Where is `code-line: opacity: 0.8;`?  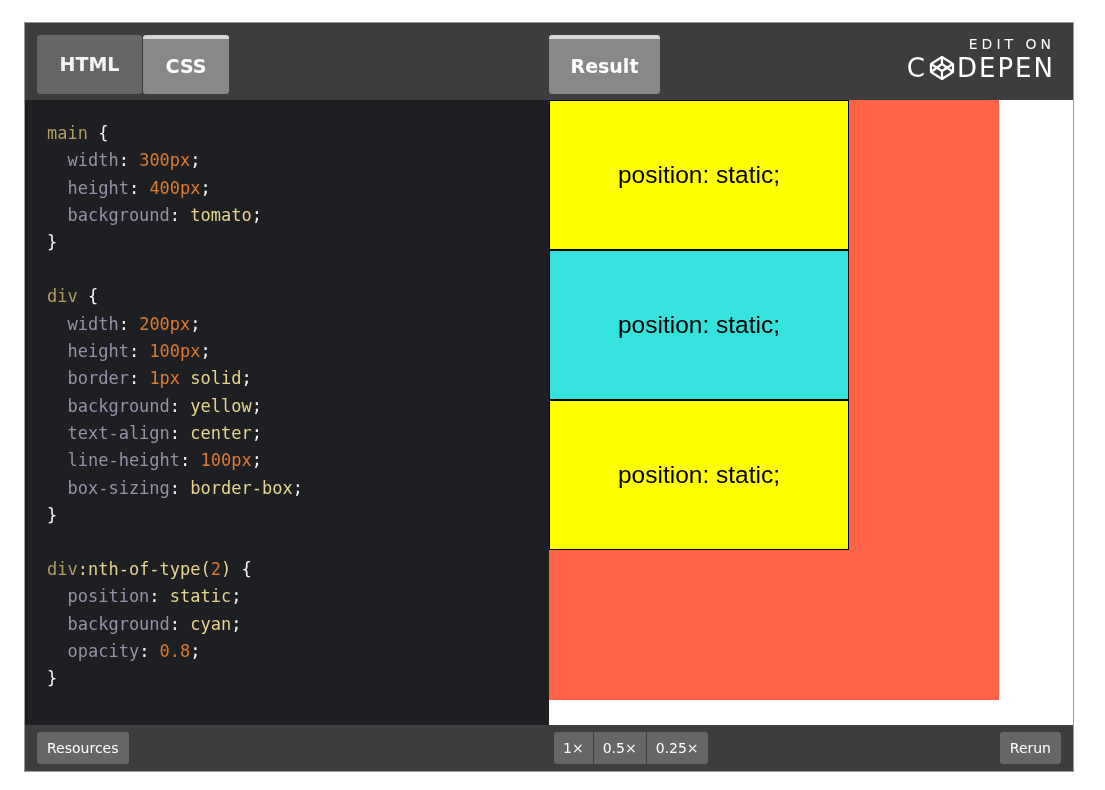 code-line: opacity: 0.8; is located at coordinates (133, 652).